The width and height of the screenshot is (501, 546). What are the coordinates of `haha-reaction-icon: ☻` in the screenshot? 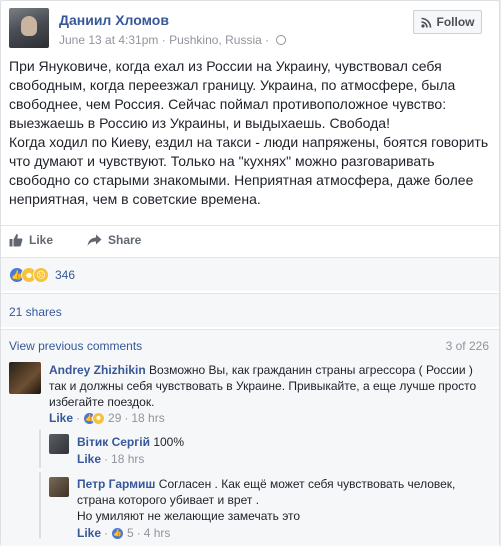 It's located at (99, 418).